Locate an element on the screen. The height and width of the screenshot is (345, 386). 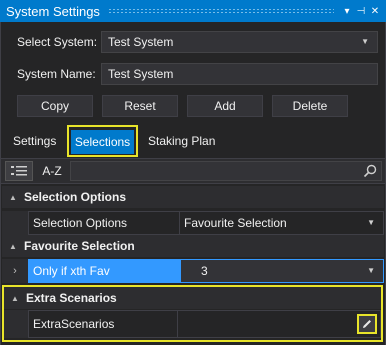
window-title-bar: System Settings ▾ ⊣ ✕ is located at coordinates (193, 11).